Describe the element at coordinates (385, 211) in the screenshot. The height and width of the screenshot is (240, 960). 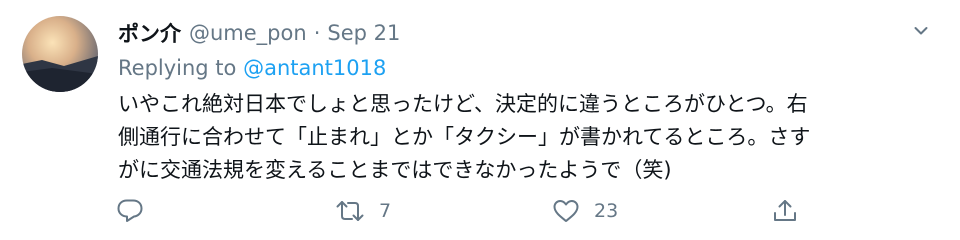
I see `retweet-count: 7` at that location.